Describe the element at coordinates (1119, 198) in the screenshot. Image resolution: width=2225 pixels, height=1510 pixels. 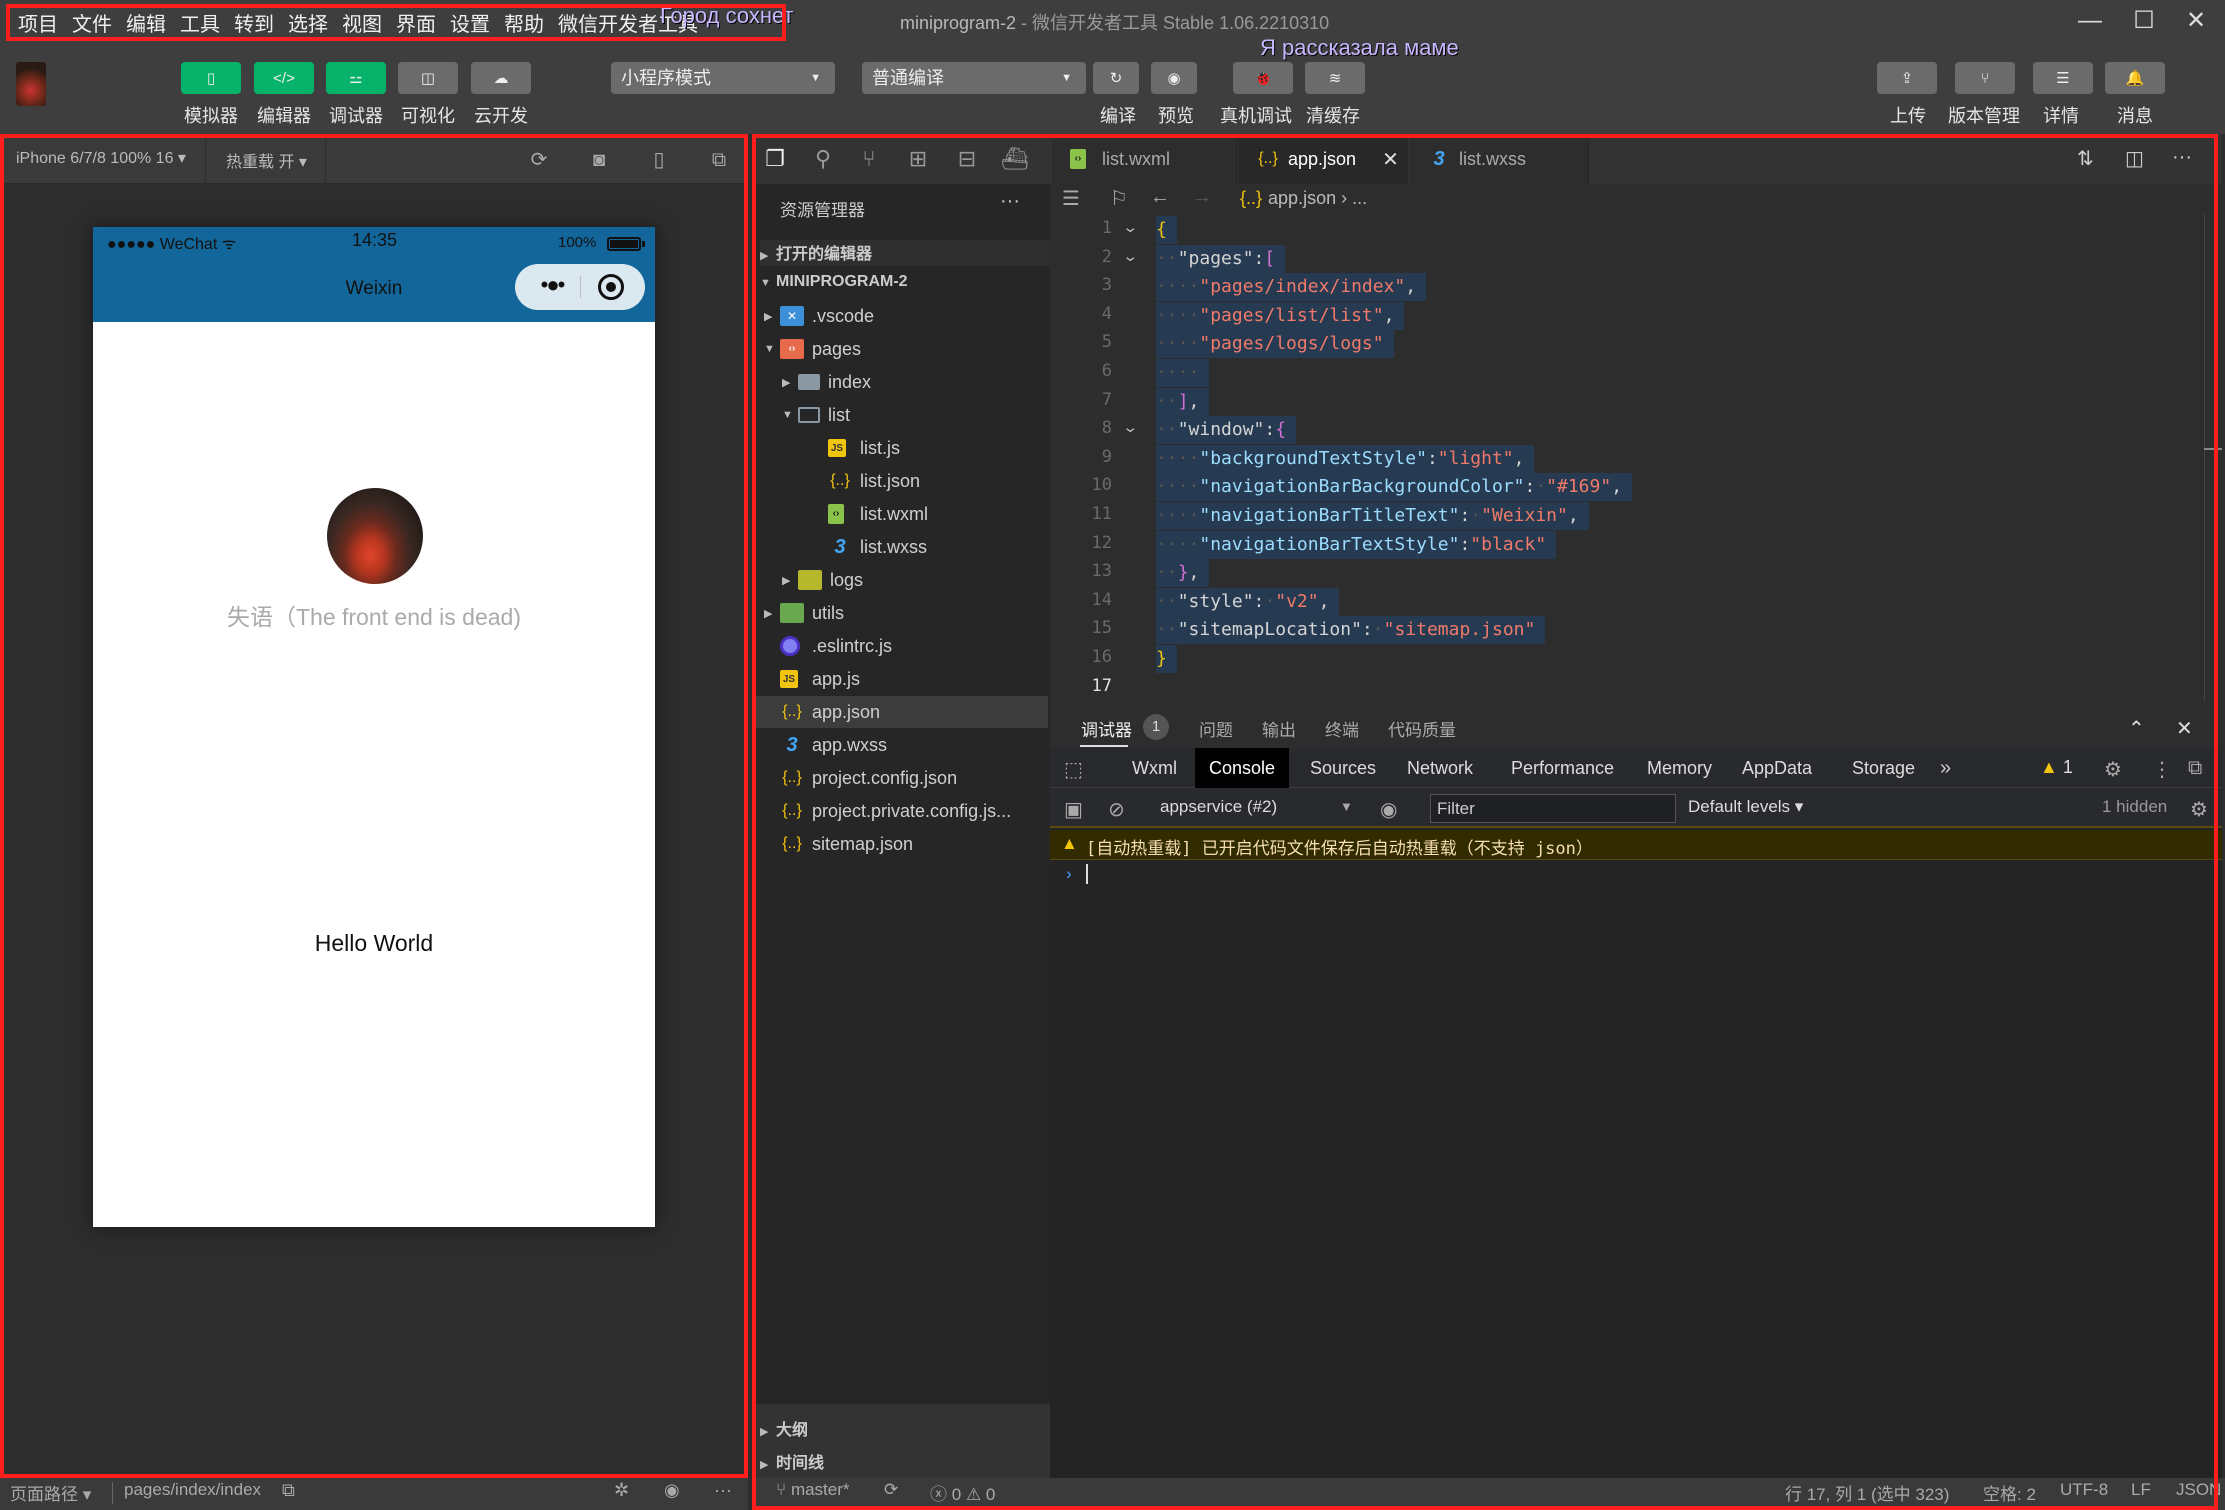
I see `bookmark-icon: ⚐` at that location.